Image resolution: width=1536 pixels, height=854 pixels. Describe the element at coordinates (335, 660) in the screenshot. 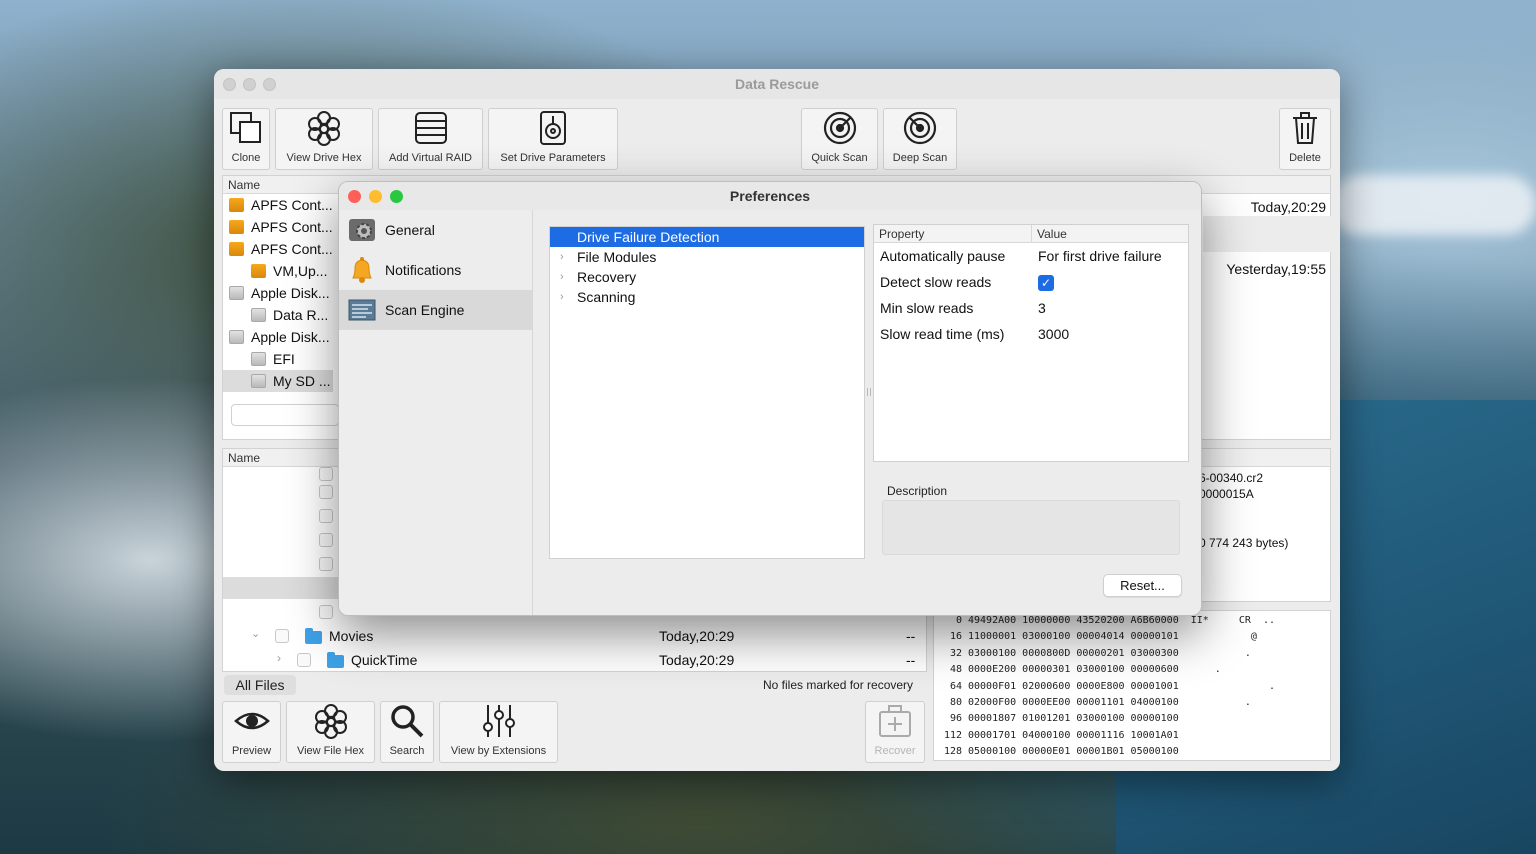

I see `folder-icon` at that location.